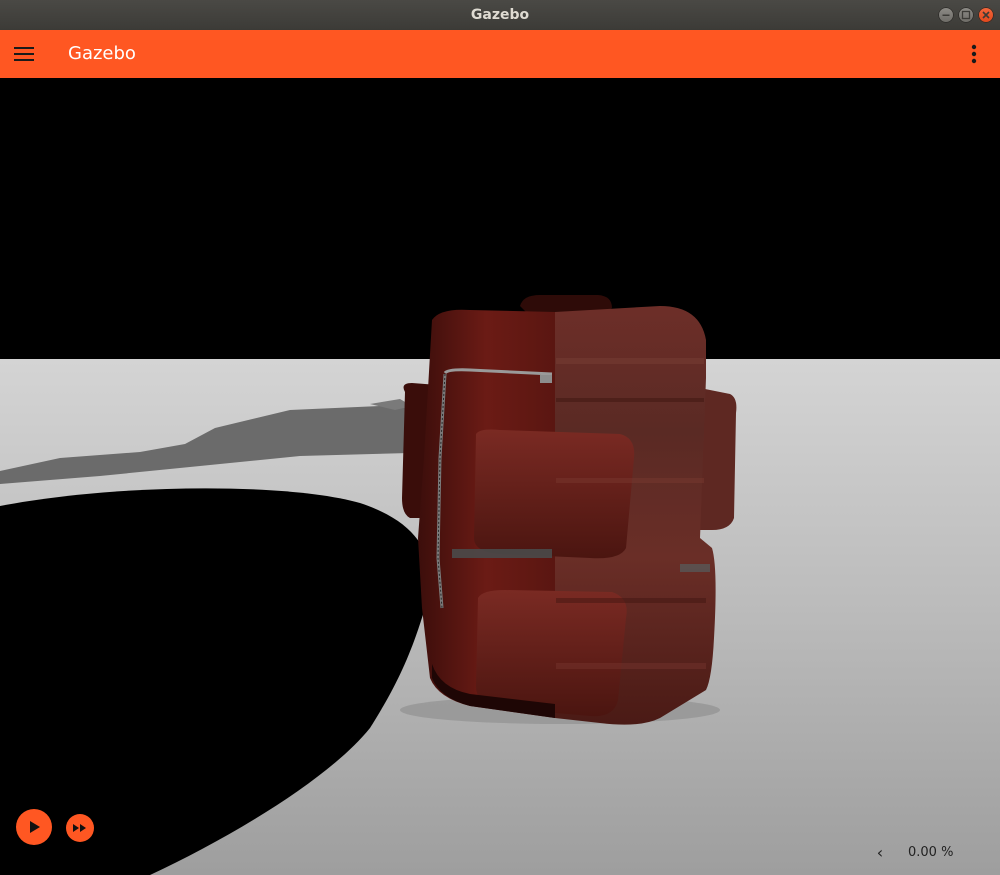 Image resolution: width=1000 pixels, height=875 pixels. I want to click on step-button, so click(80, 828).